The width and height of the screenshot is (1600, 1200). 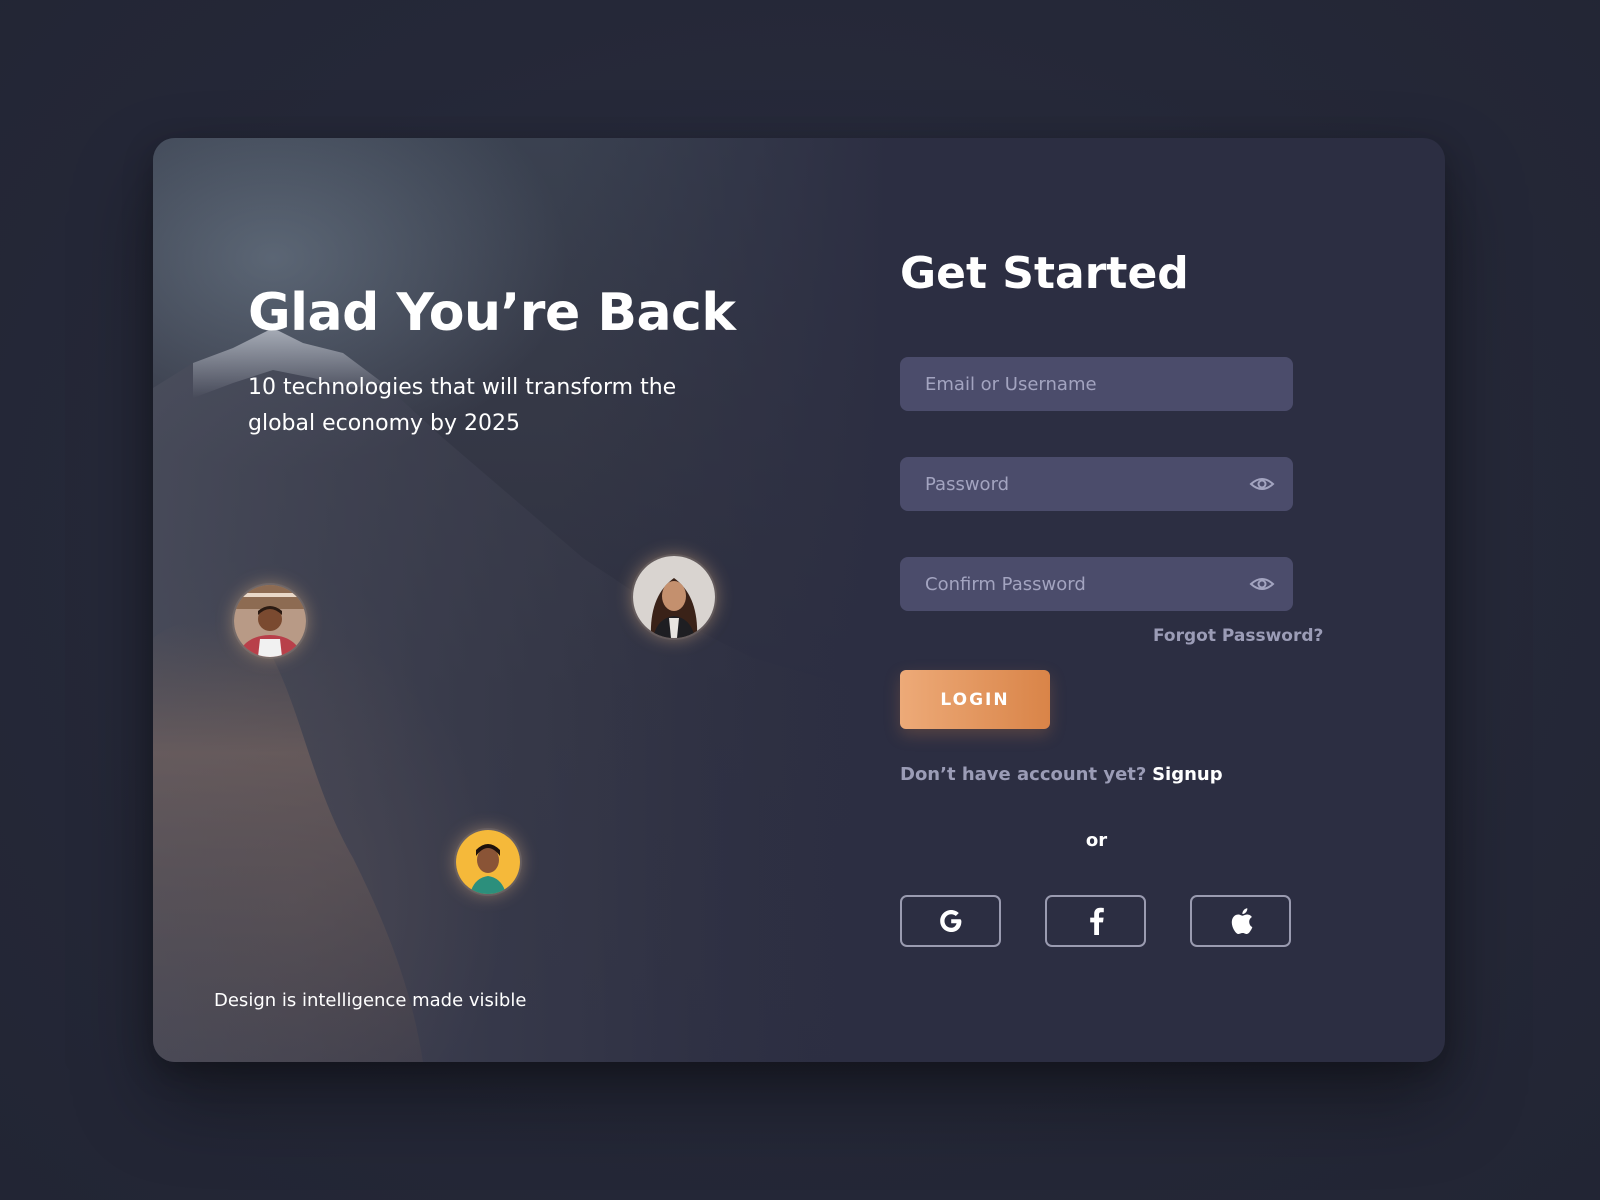 I want to click on confirm-password-field, so click(x=1096, y=584).